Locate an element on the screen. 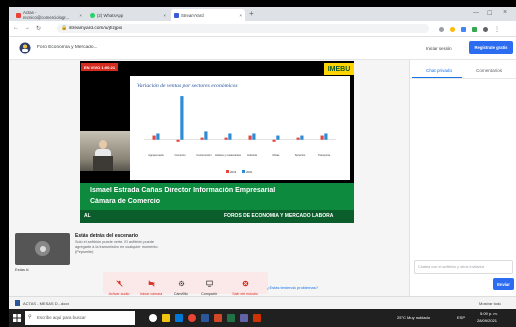  window-close-icon: × is located at coordinates (505, 12).